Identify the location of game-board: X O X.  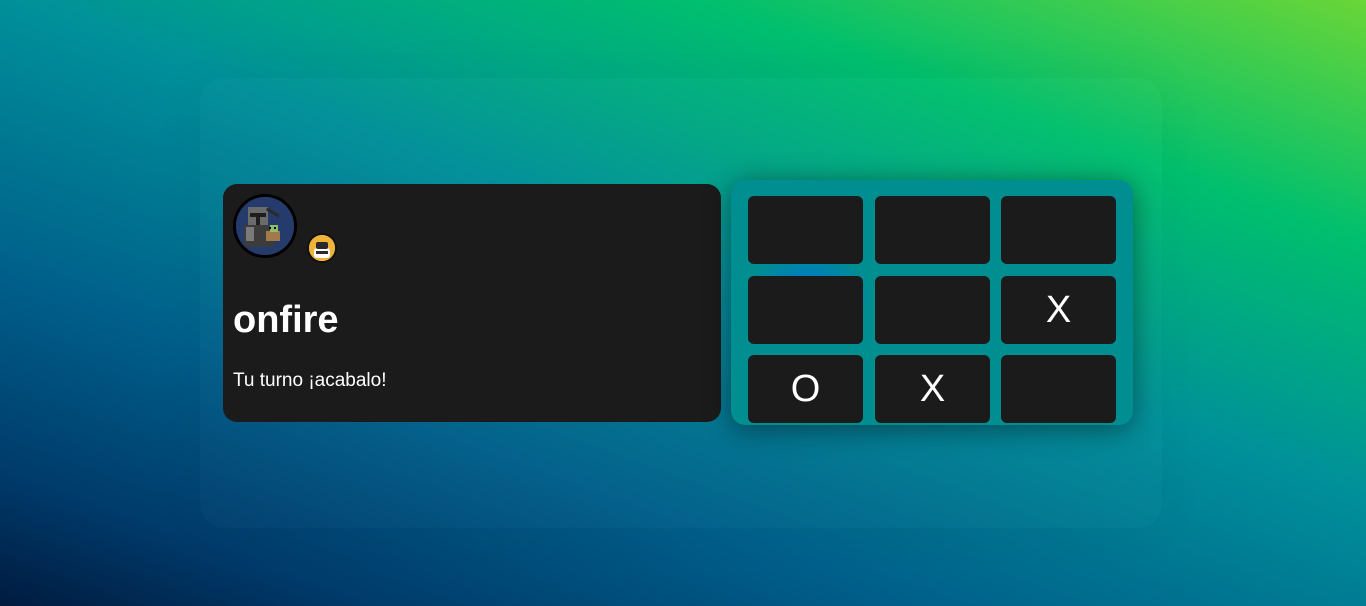
(932, 302).